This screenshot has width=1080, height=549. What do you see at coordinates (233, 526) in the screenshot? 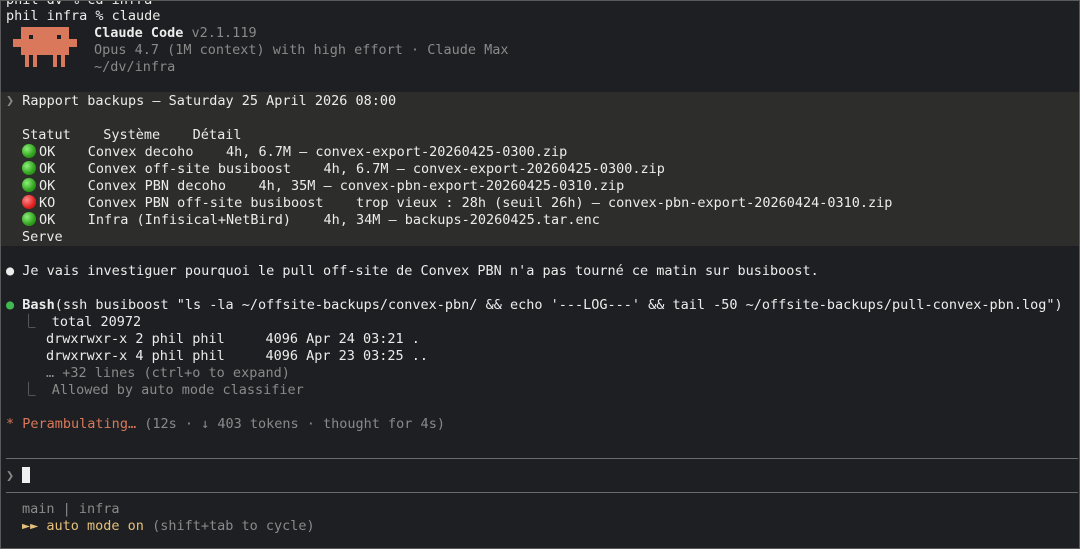
I see `mode-hint: (shift+tab to cycle)` at bounding box center [233, 526].